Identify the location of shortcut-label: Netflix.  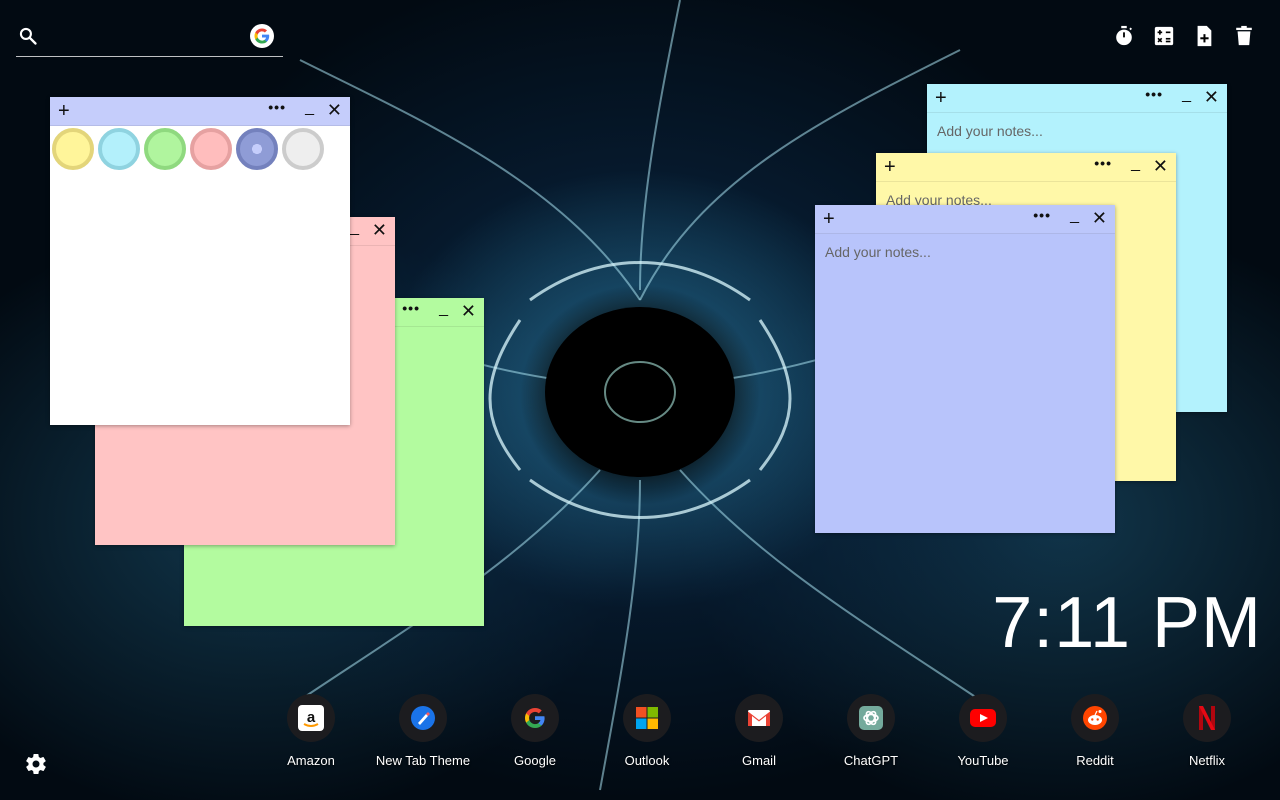
(1207, 760).